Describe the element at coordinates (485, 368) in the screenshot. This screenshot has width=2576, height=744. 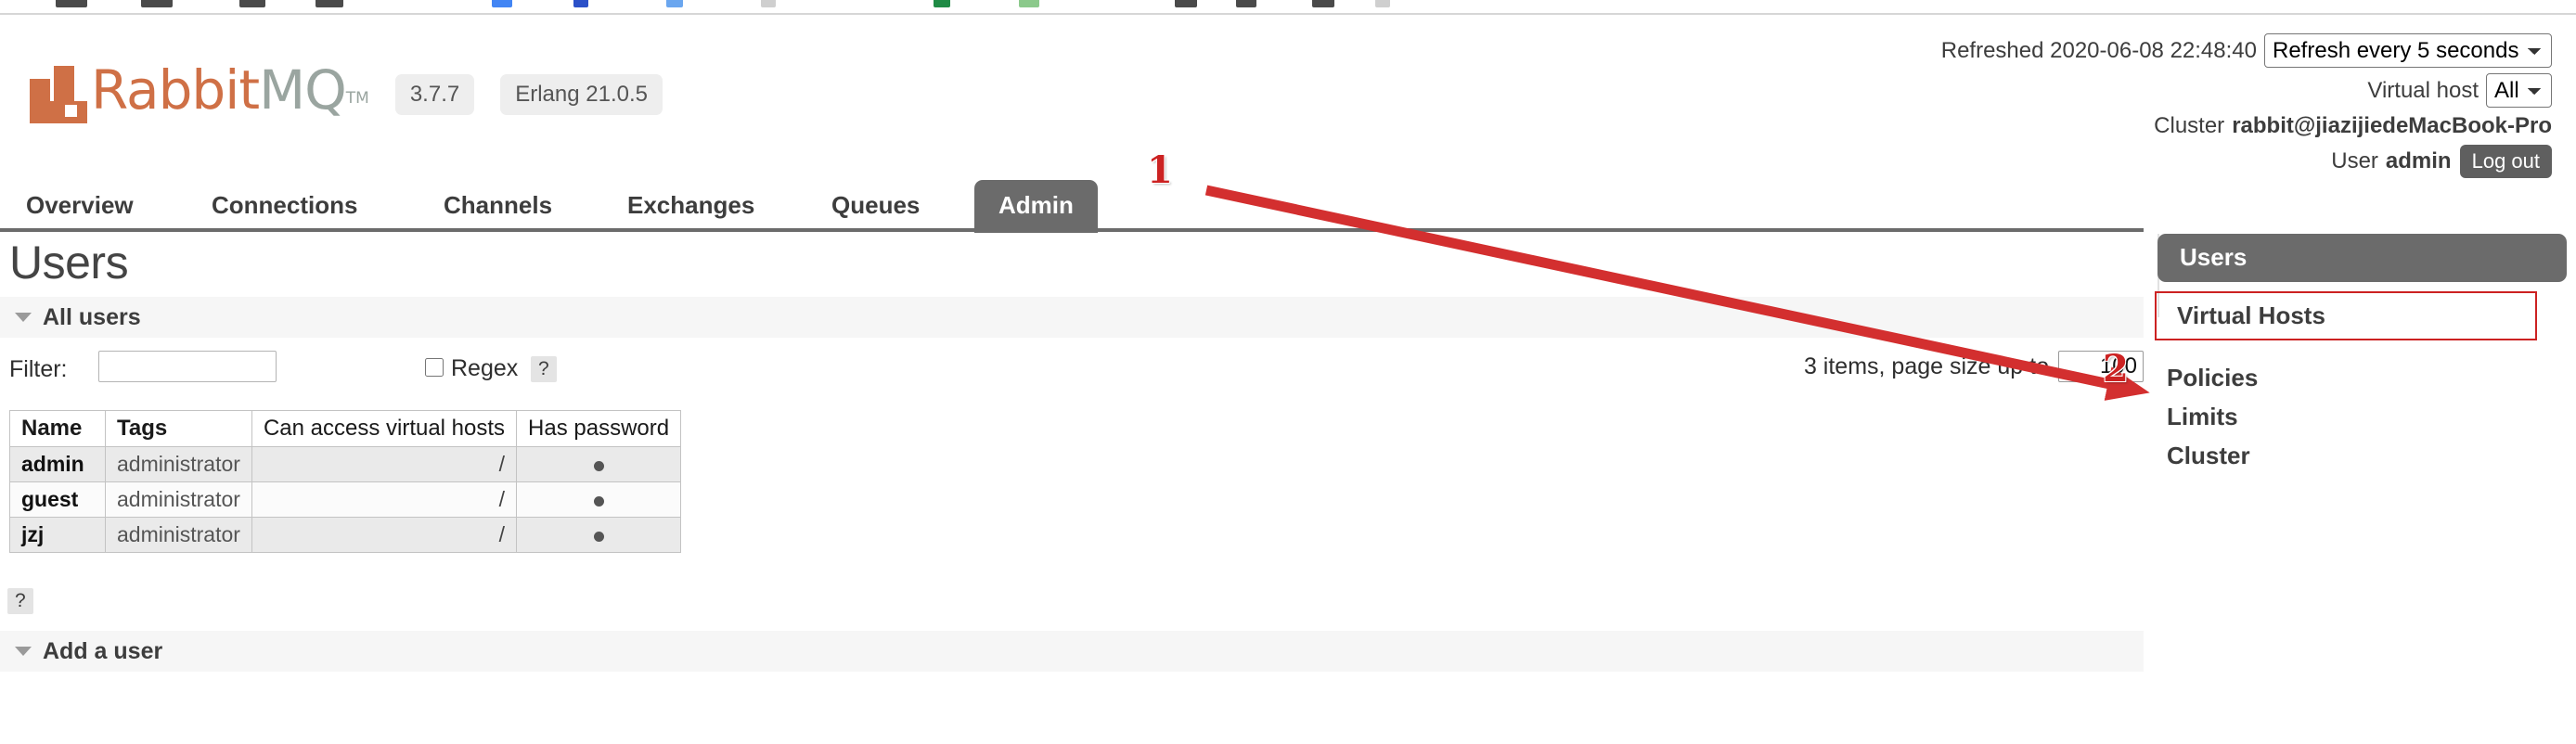
I see `regex-label: Regex` at that location.